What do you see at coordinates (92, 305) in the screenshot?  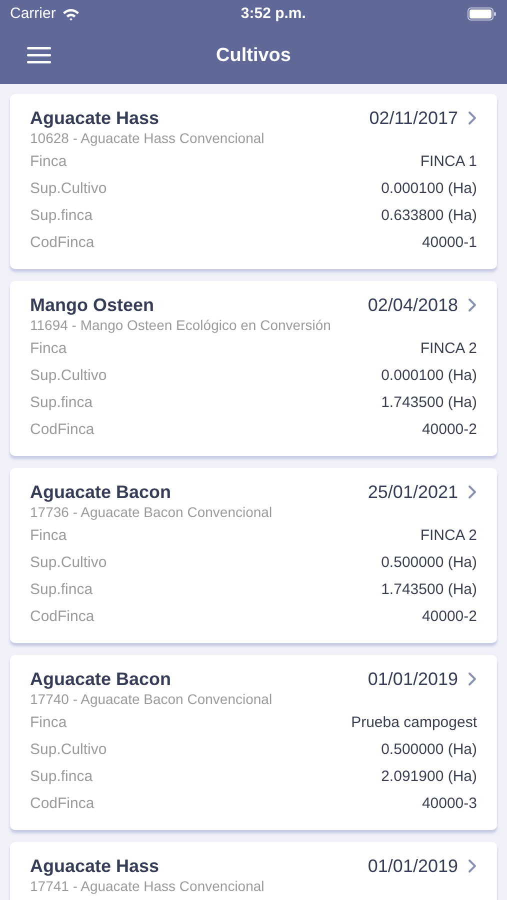 I see `crop-name: Mango Osteen` at bounding box center [92, 305].